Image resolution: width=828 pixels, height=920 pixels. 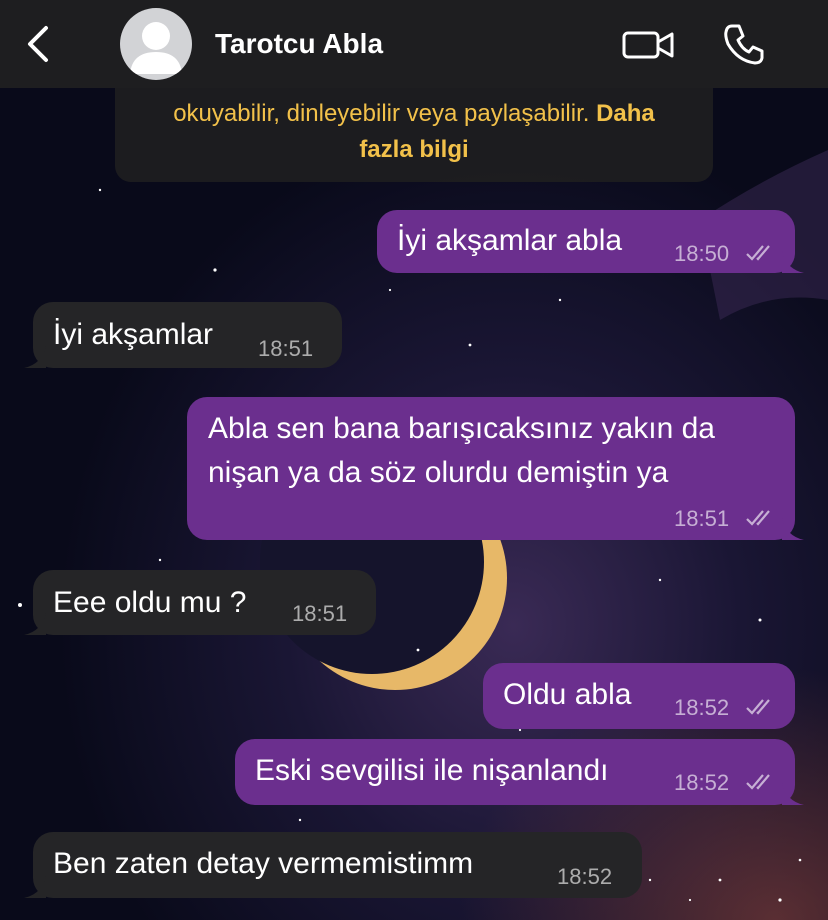 What do you see at coordinates (150, 602) in the screenshot?
I see `message-text: Eee oldu mu ?` at bounding box center [150, 602].